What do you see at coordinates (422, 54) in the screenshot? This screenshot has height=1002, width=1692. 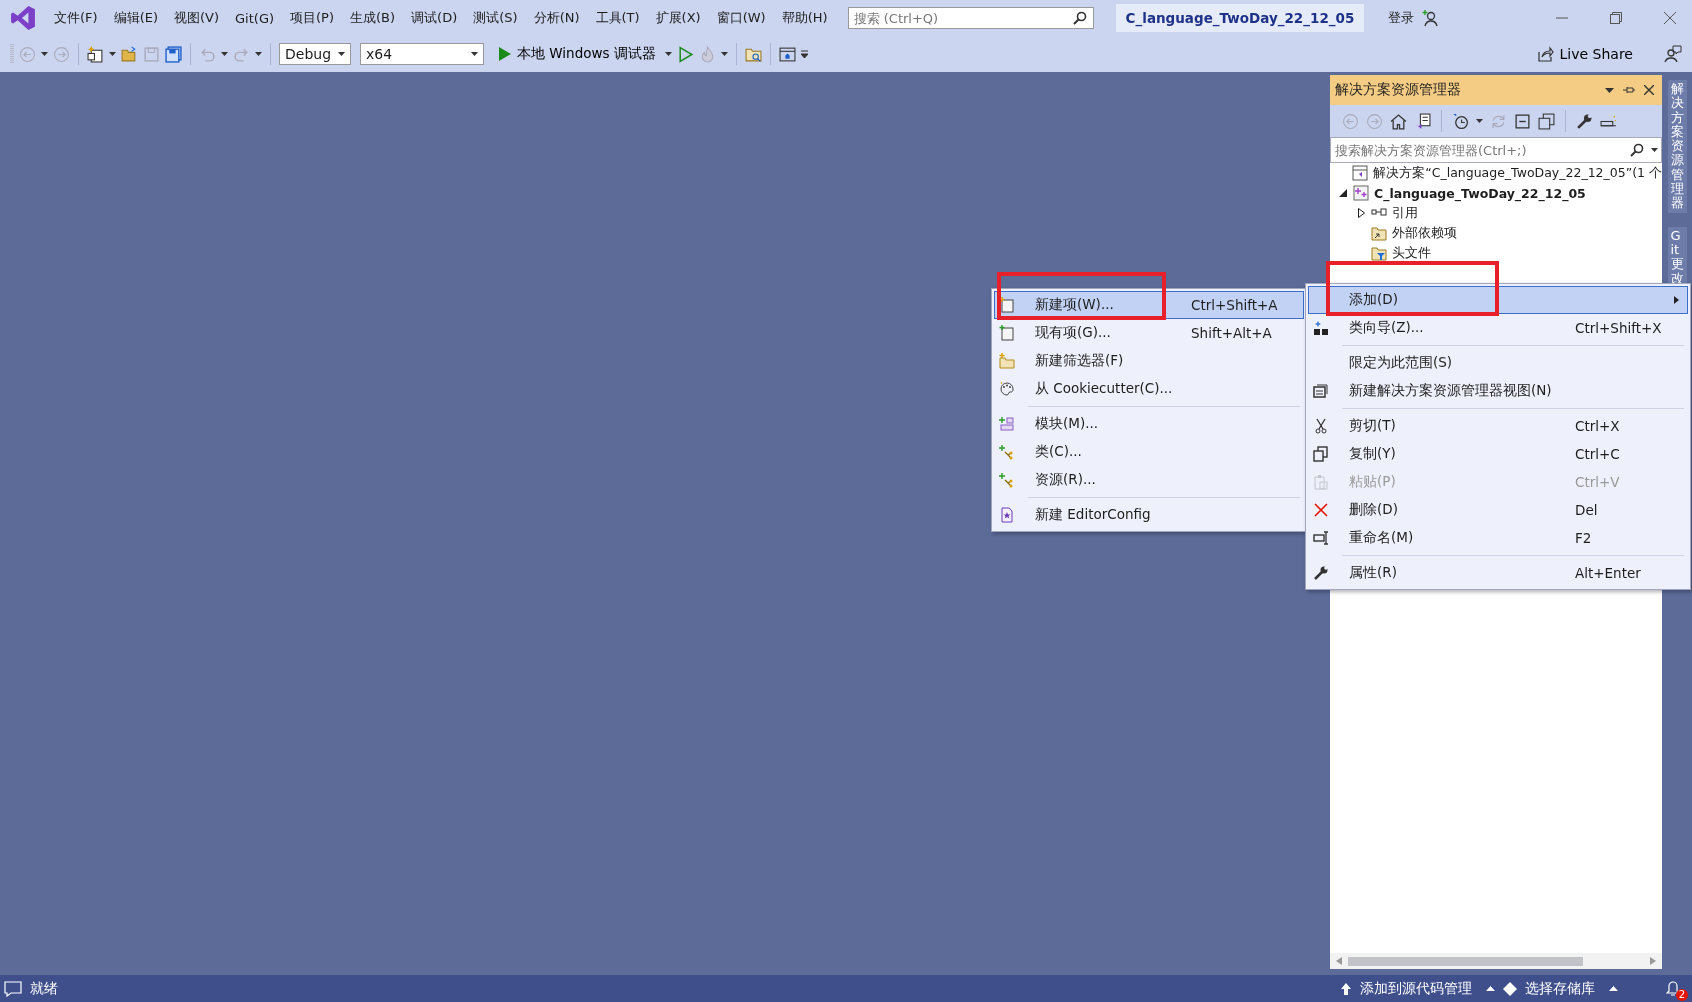 I see `platform-dropdown: x64` at bounding box center [422, 54].